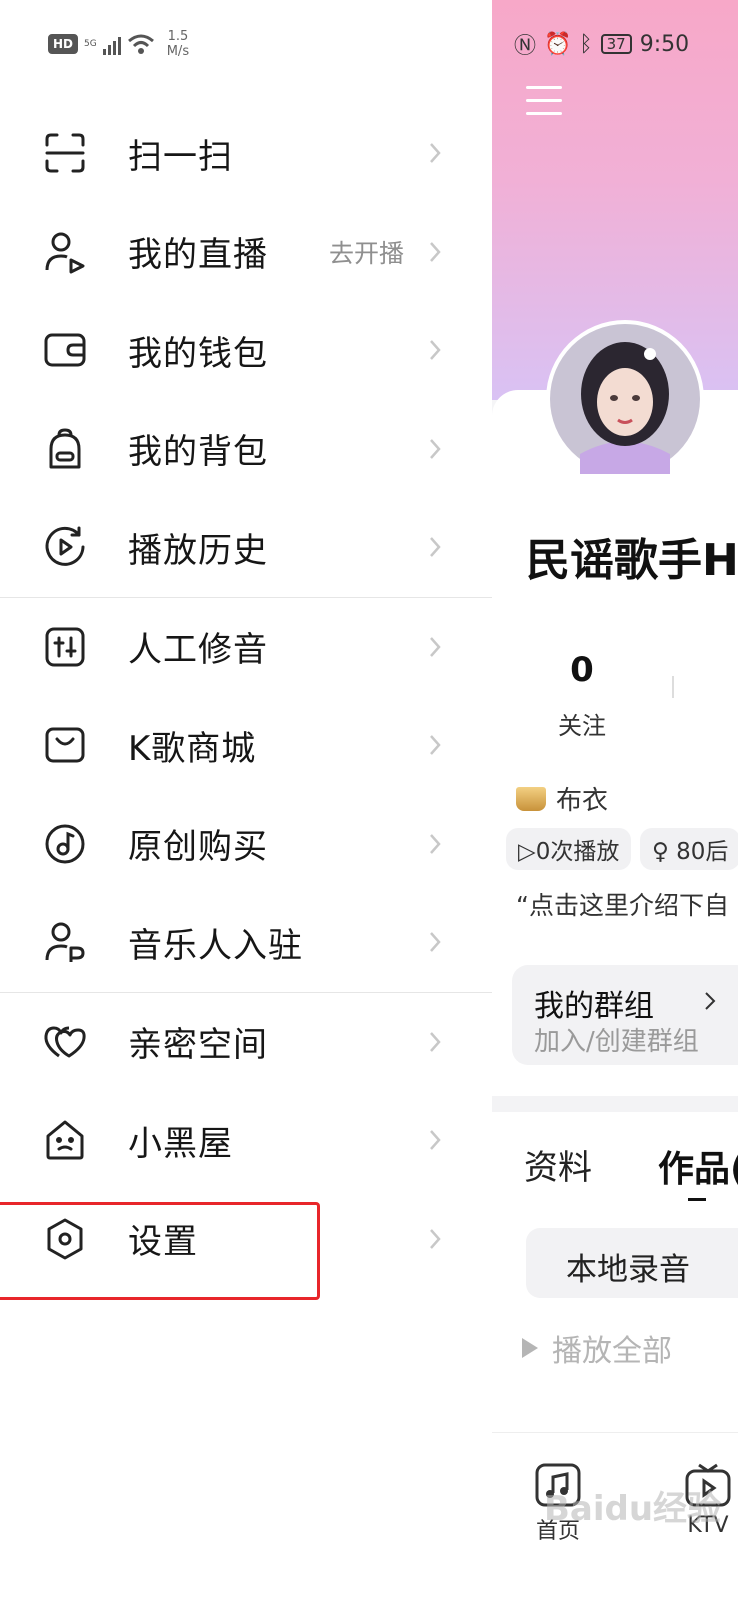 This screenshot has height=1600, width=738. Describe the element at coordinates (65, 252) in the screenshot. I see `live-icon` at that location.